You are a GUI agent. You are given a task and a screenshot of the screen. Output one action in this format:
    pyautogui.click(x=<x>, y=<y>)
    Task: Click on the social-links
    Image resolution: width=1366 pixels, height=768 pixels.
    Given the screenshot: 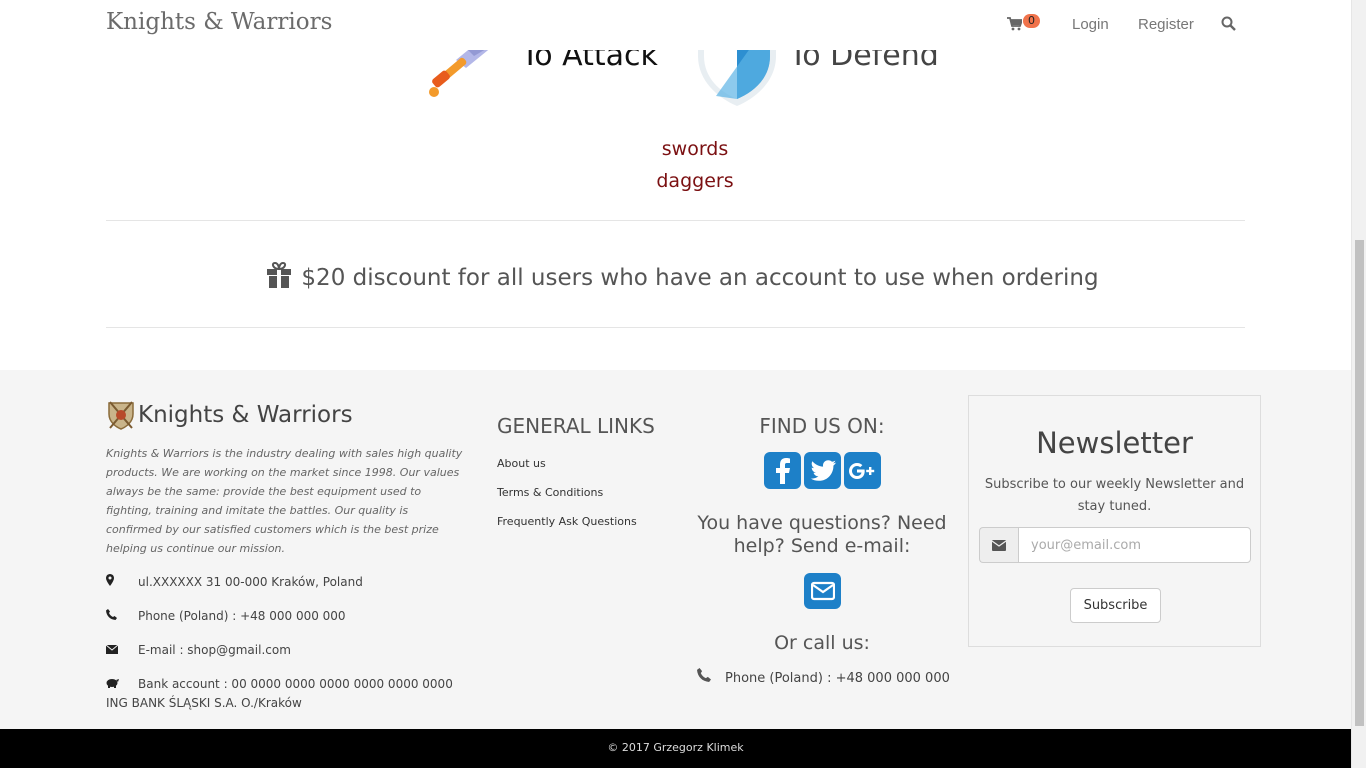 What is the action you would take?
    pyautogui.click(x=822, y=470)
    